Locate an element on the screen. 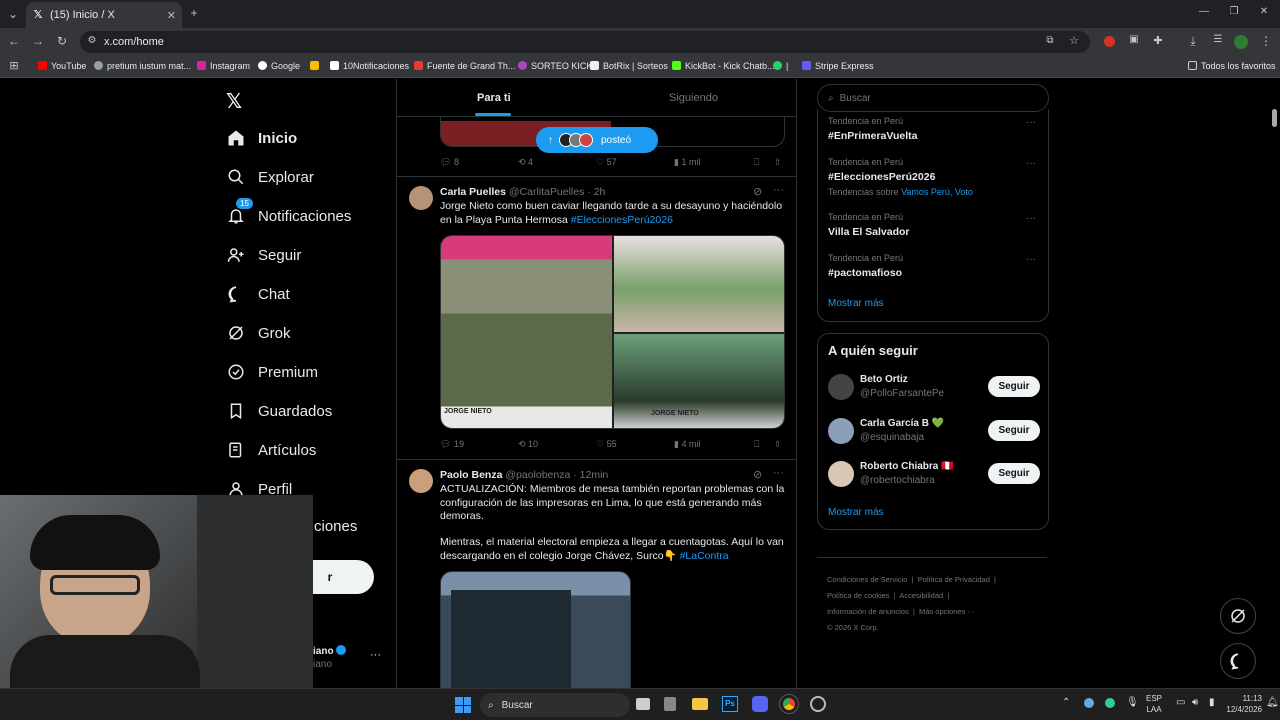 The image size is (1280, 720). language-indicator: ESP LAA is located at coordinates (1154, 704).